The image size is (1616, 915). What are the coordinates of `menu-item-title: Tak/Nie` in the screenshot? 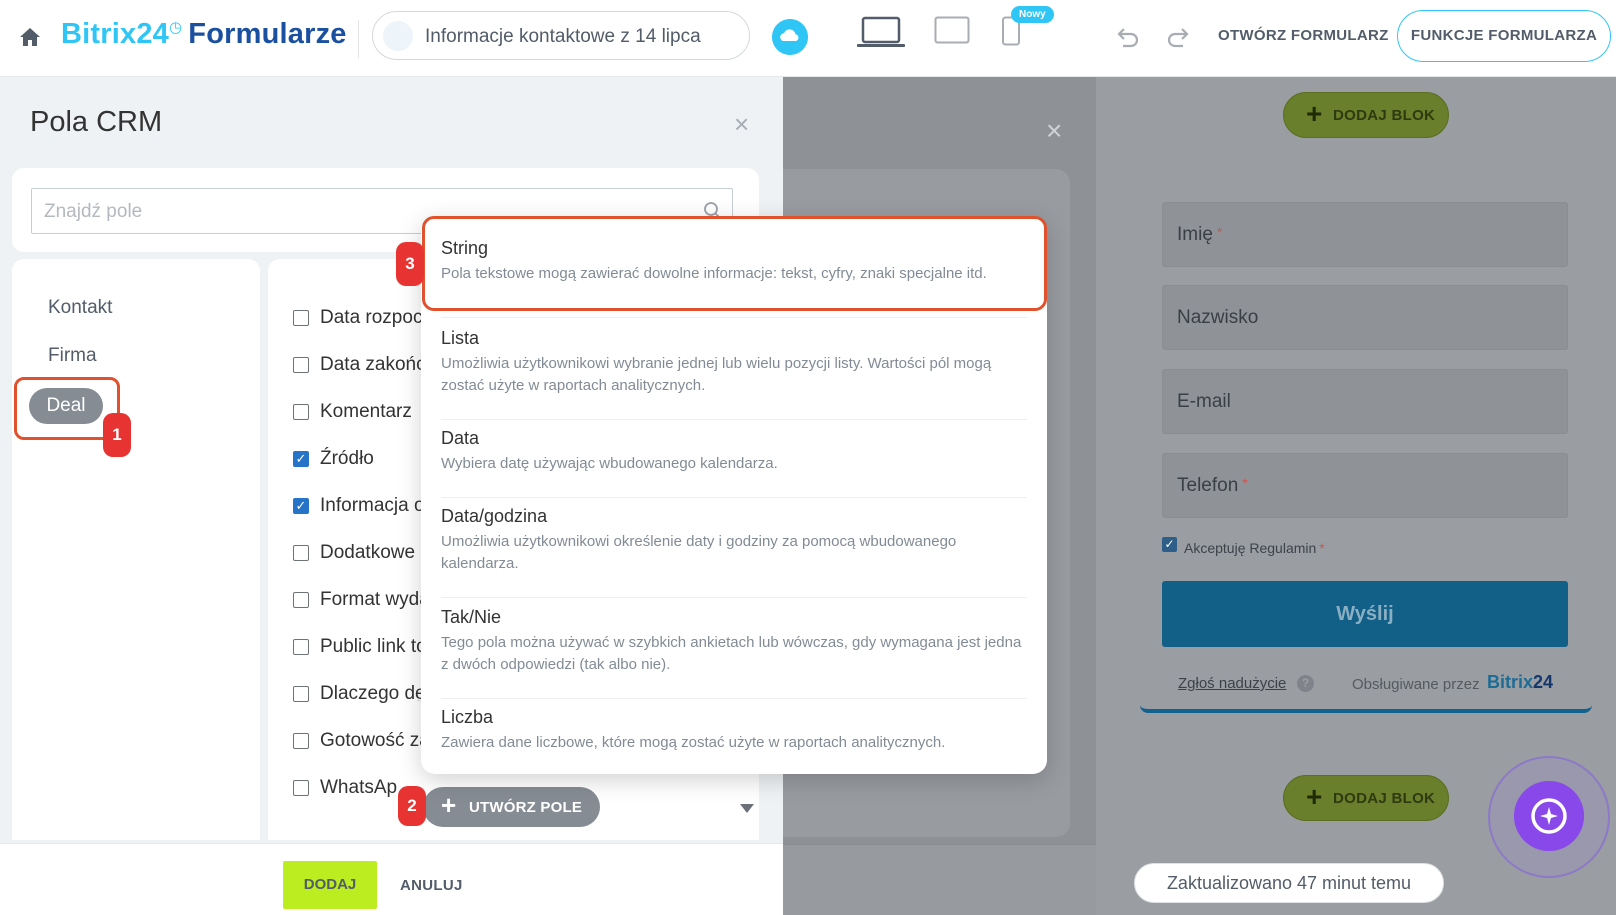 It's located at (471, 617).